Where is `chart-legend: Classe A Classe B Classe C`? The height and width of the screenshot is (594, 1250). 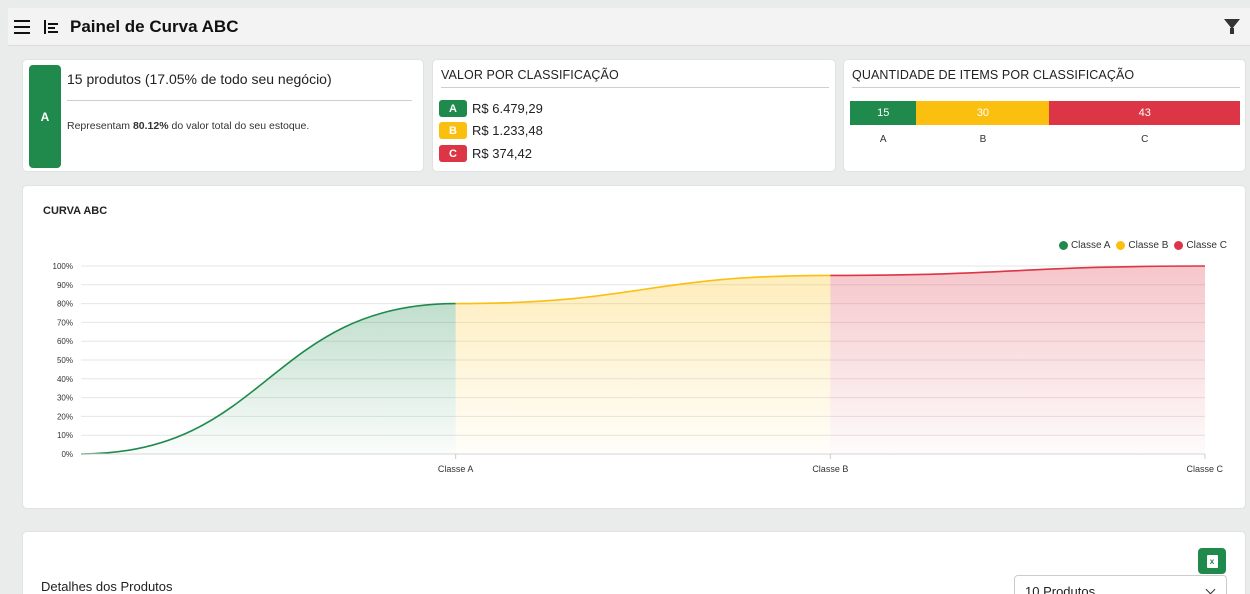
chart-legend: Classe A Classe B Classe C is located at coordinates (1140, 245).